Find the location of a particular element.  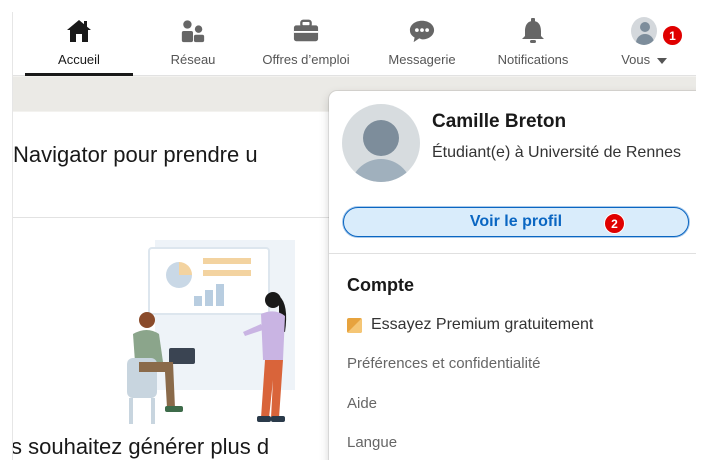

illustration-image is located at coordinates (211, 332).